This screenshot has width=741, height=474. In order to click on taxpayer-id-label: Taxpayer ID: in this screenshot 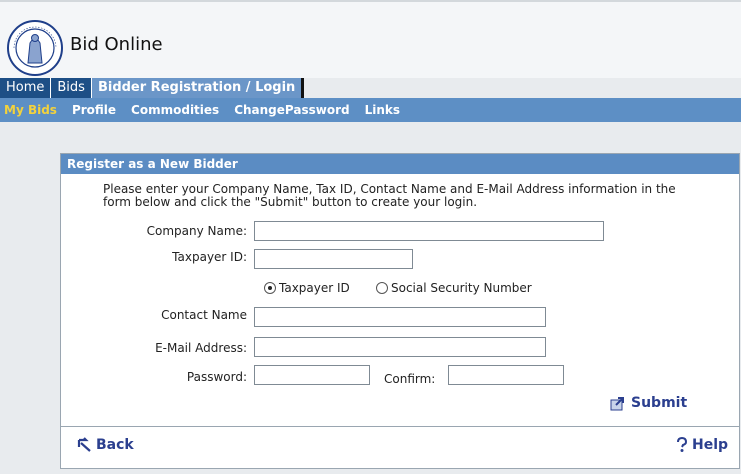, I will do `click(209, 257)`.